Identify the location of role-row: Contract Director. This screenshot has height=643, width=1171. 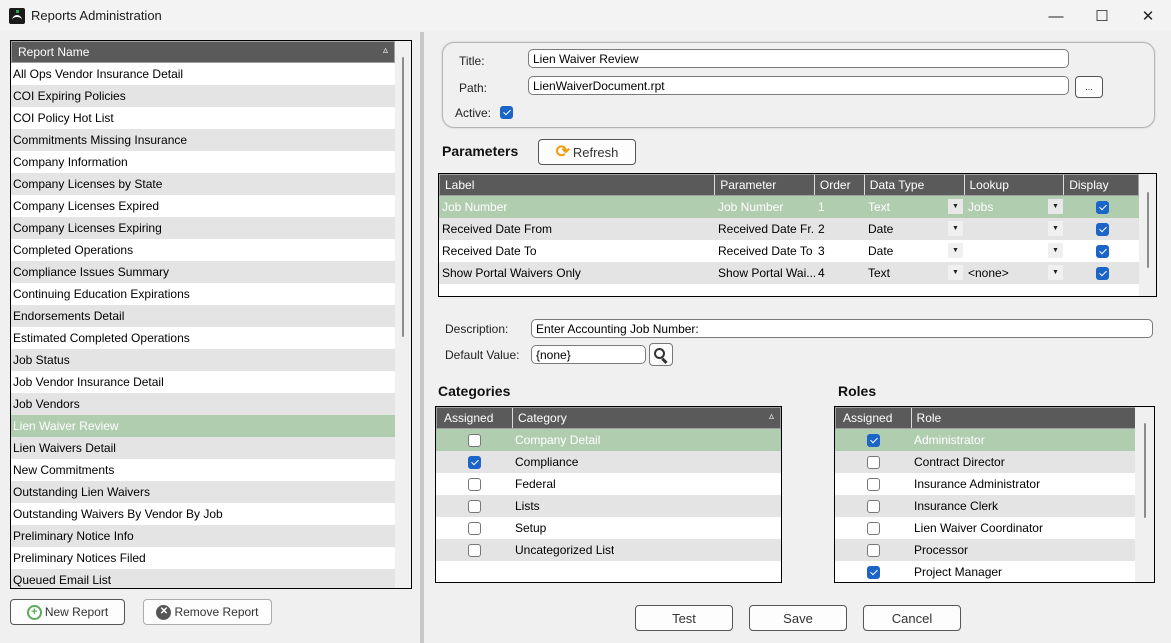
(986, 462).